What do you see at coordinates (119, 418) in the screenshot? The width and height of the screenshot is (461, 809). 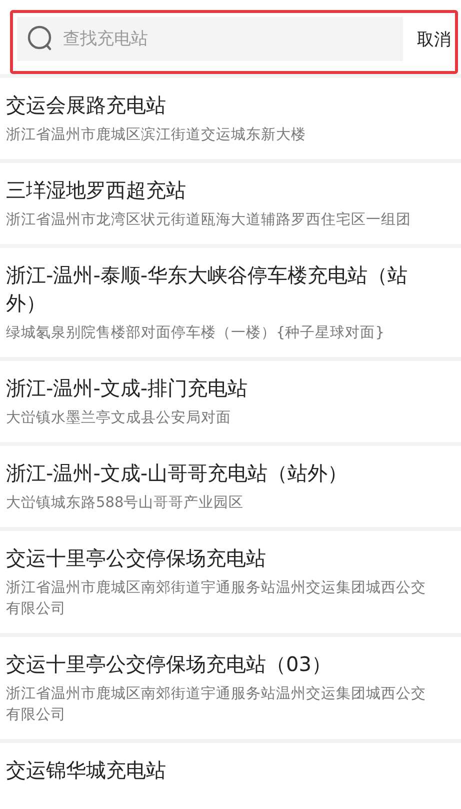 I see `station-address: 大峃镇水墨兰亭文成县公安局对面` at bounding box center [119, 418].